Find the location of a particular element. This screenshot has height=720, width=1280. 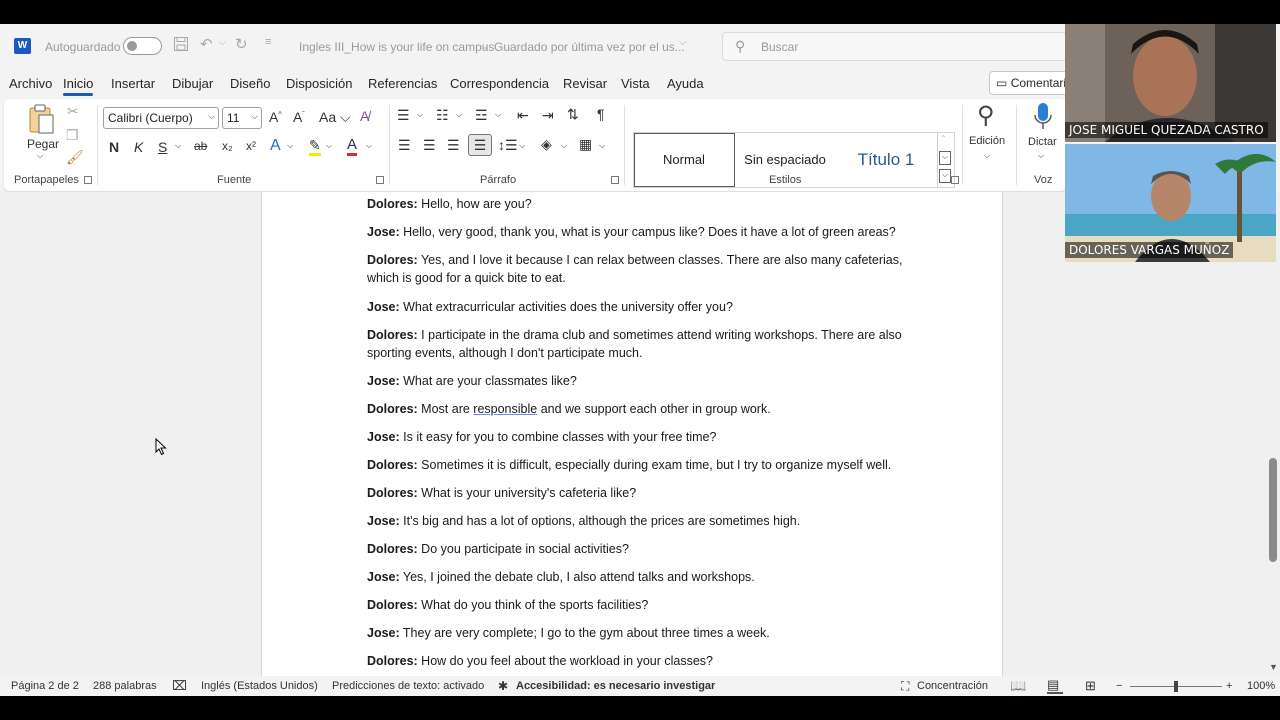

redo-icon: ↻ is located at coordinates (241, 44).